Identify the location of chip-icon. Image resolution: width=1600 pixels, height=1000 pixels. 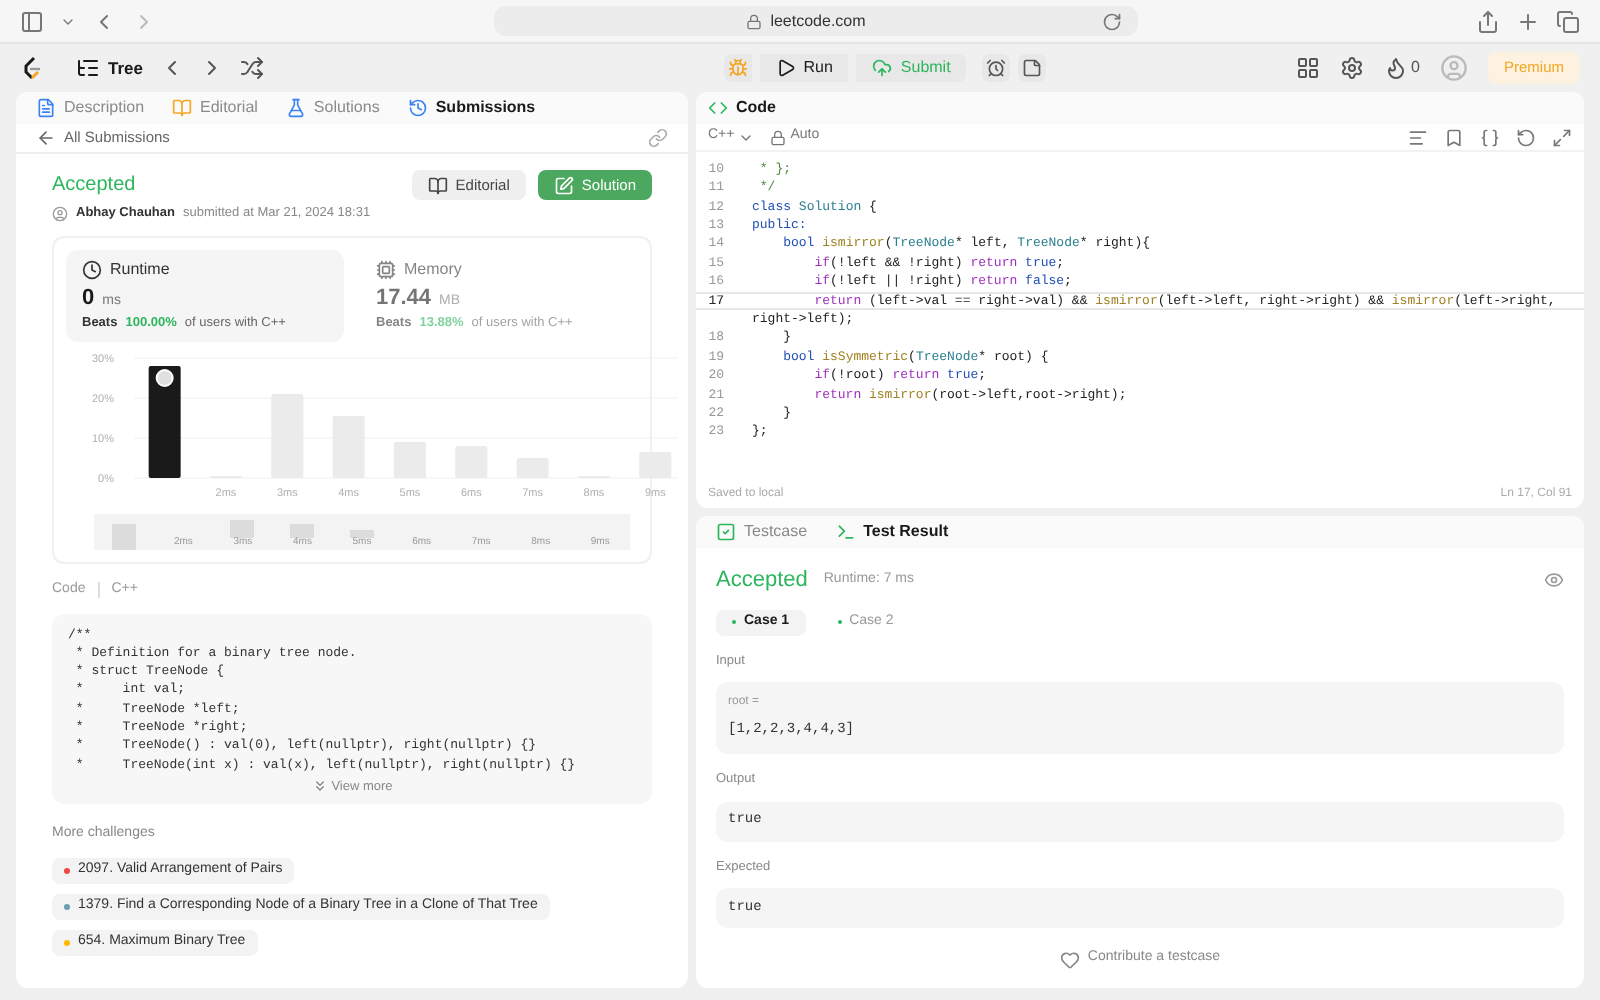
(386, 269).